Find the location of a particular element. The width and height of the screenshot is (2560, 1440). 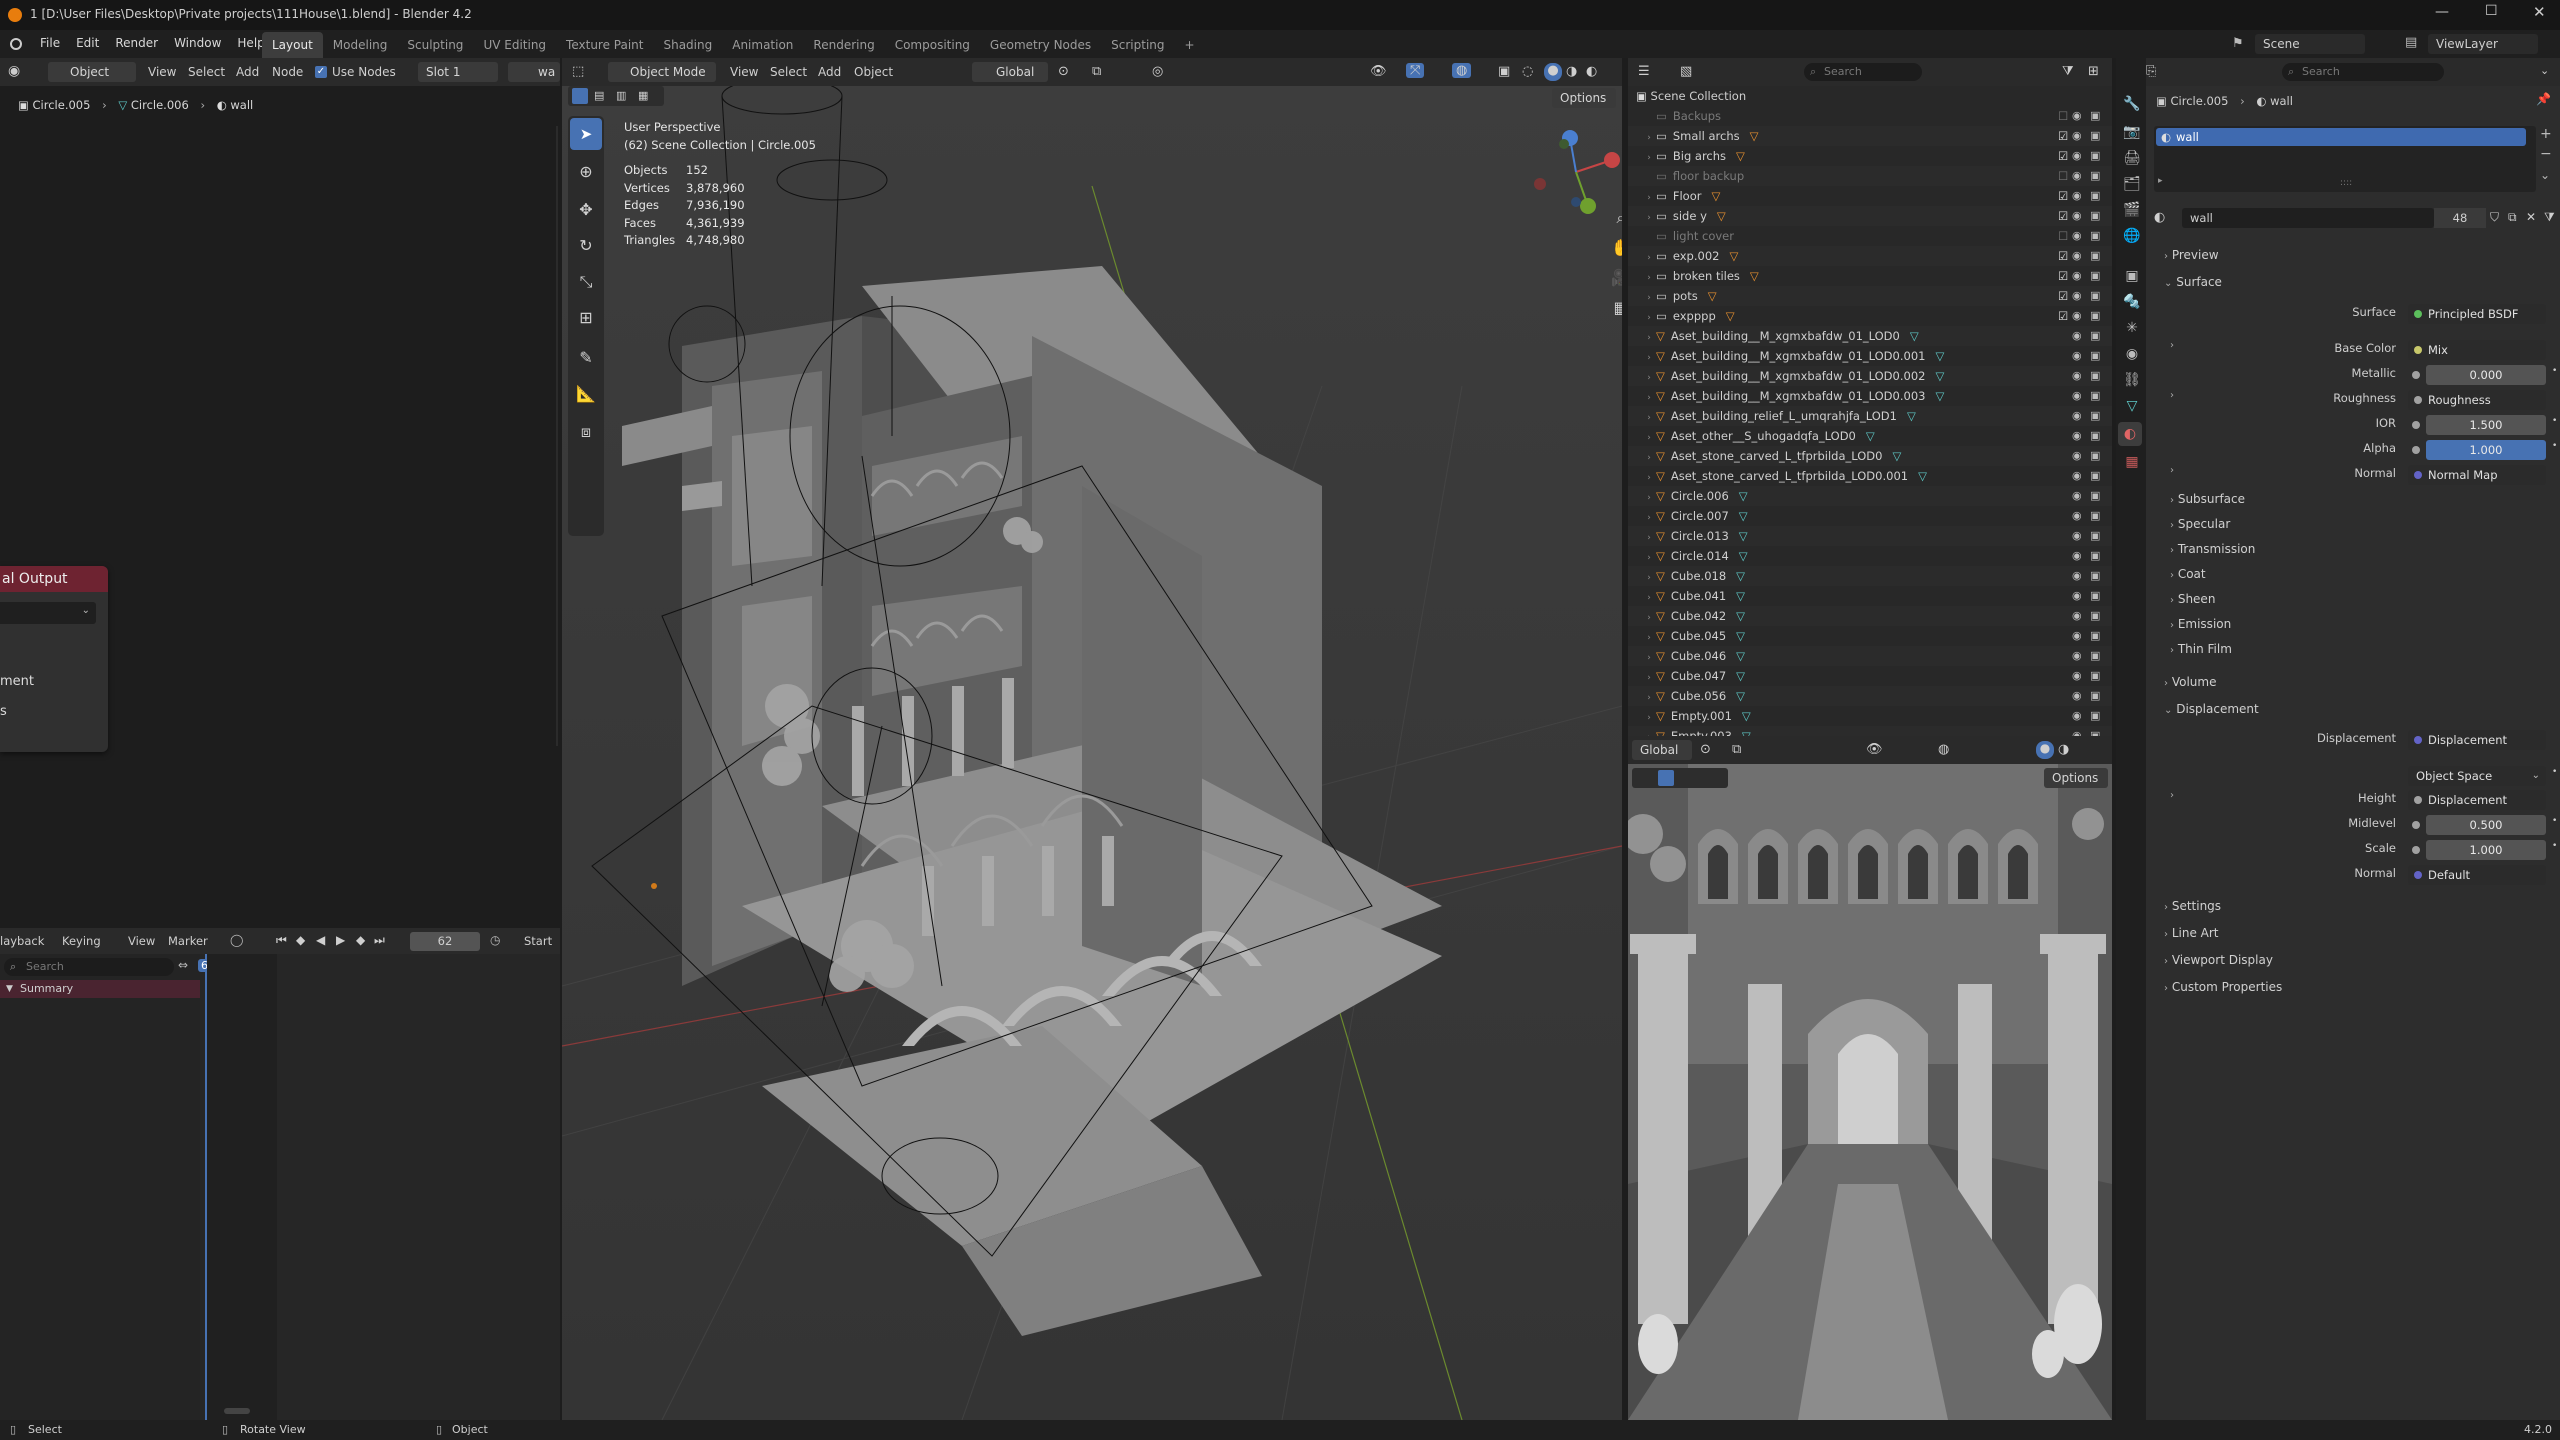

add-workspace-icon: + is located at coordinates (1190, 45).